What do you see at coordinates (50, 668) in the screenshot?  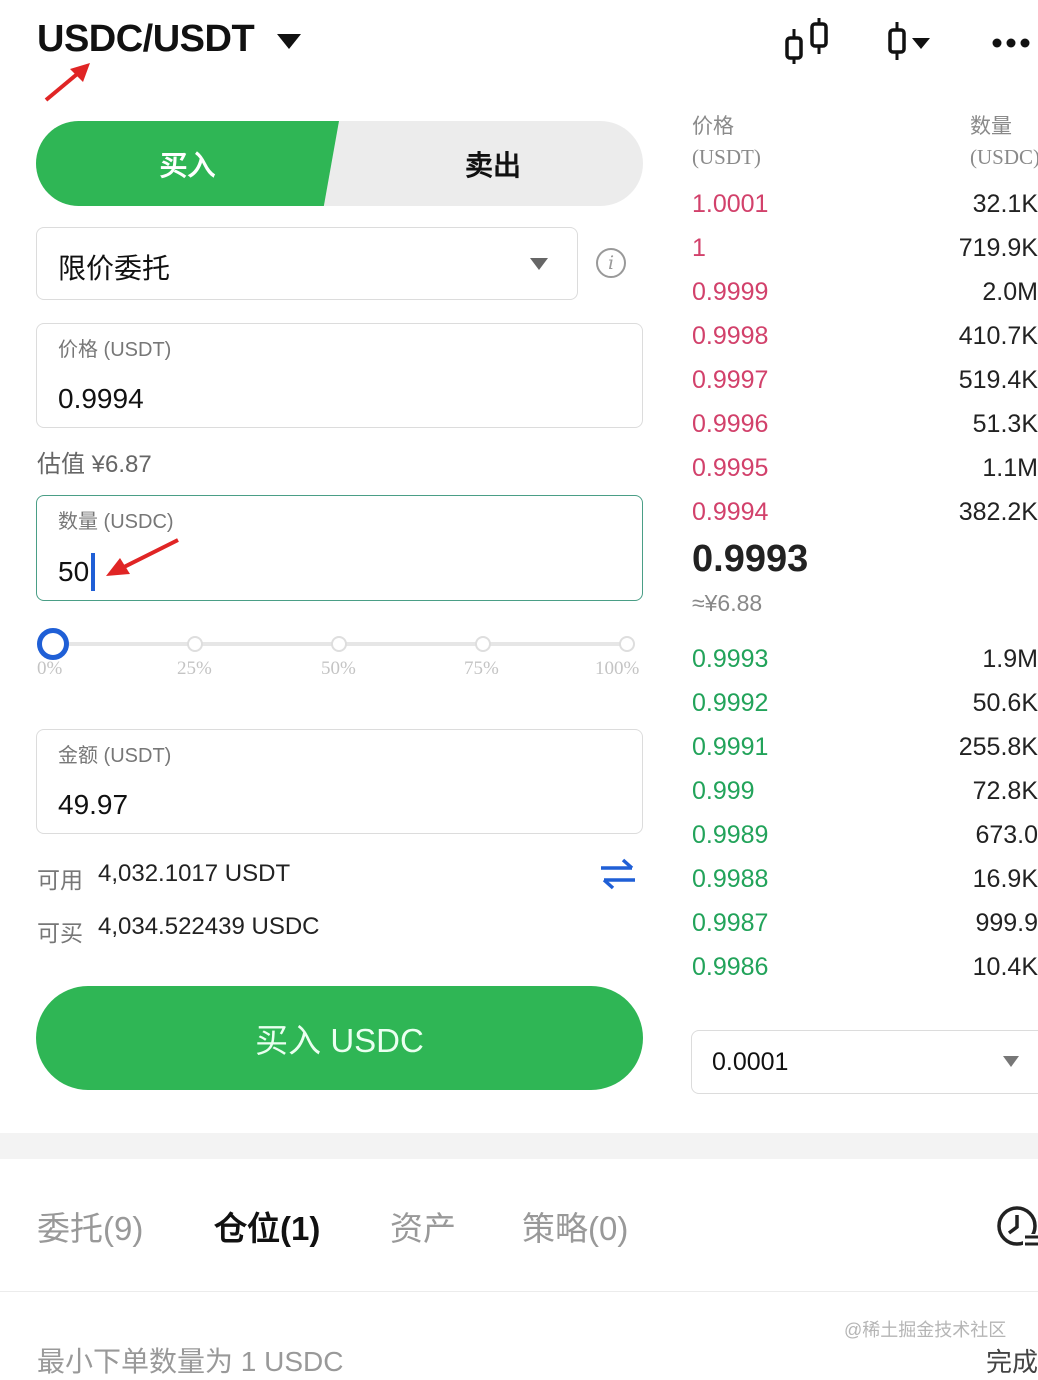 I see `slider-label: 0%` at bounding box center [50, 668].